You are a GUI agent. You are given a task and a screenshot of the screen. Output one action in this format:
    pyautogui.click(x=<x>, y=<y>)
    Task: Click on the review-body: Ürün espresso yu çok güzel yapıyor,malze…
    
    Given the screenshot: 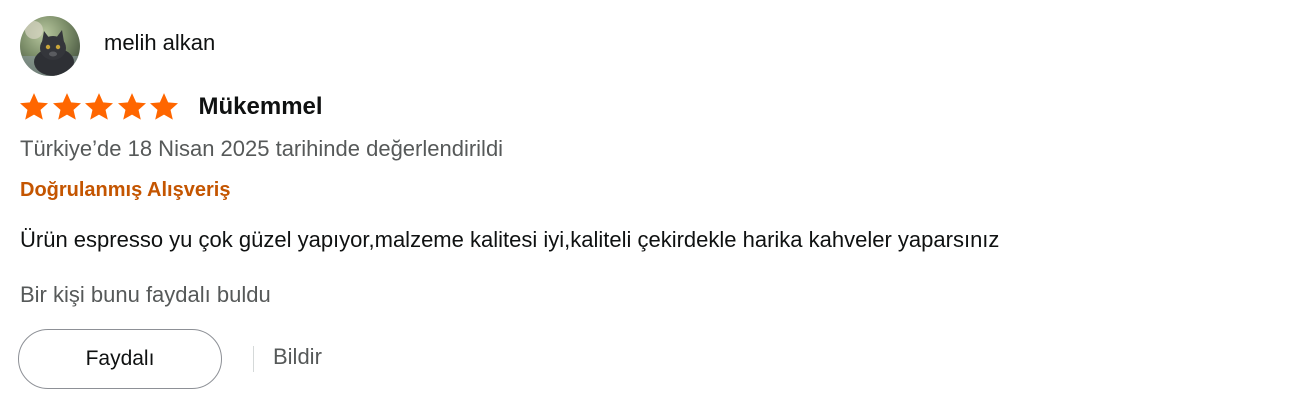 What is the action you would take?
    pyautogui.click(x=510, y=239)
    